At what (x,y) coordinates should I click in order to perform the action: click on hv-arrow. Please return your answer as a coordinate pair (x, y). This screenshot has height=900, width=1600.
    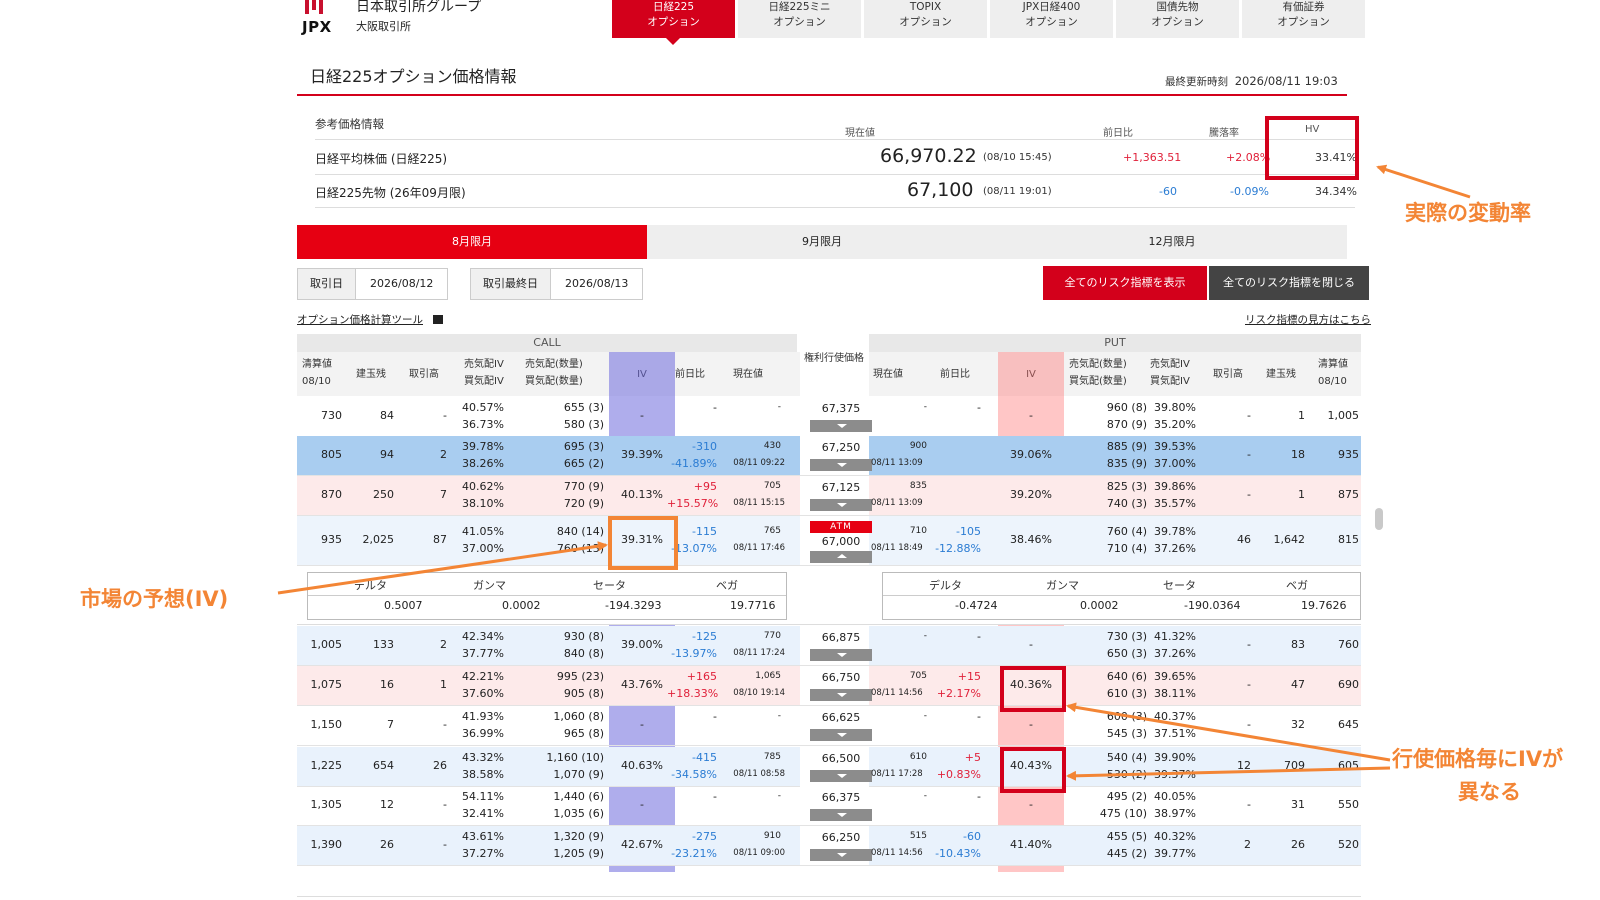
    Looking at the image, I should click on (1423, 181).